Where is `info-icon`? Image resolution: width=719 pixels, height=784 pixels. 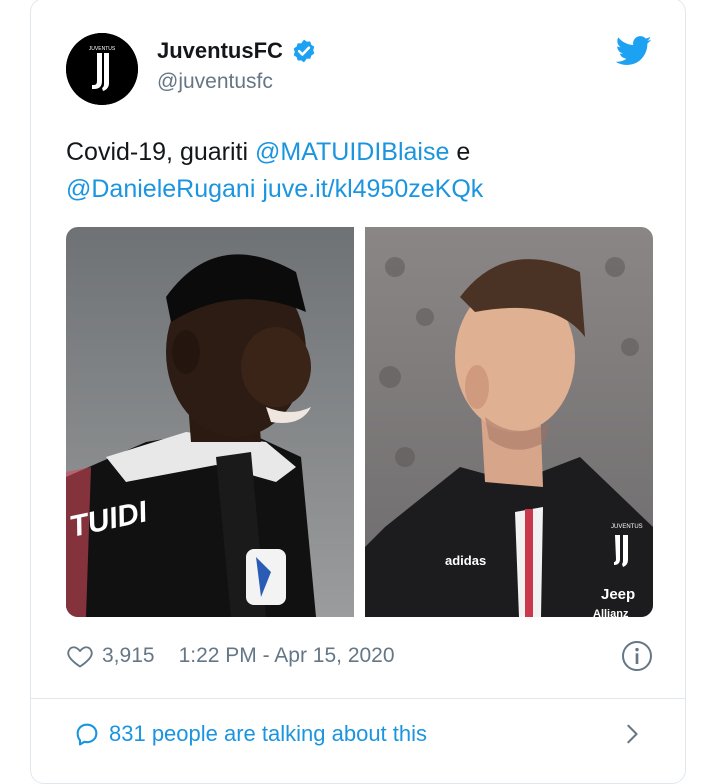
info-icon is located at coordinates (637, 656).